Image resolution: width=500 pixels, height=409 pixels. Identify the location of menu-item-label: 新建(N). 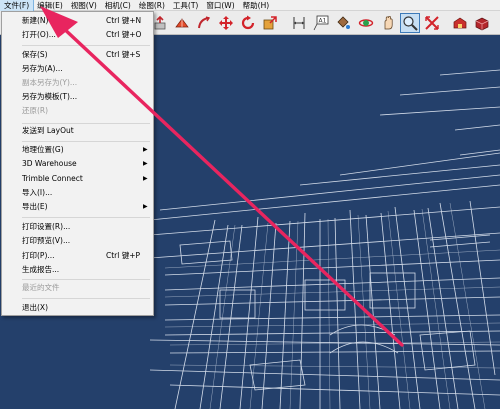
(35, 20).